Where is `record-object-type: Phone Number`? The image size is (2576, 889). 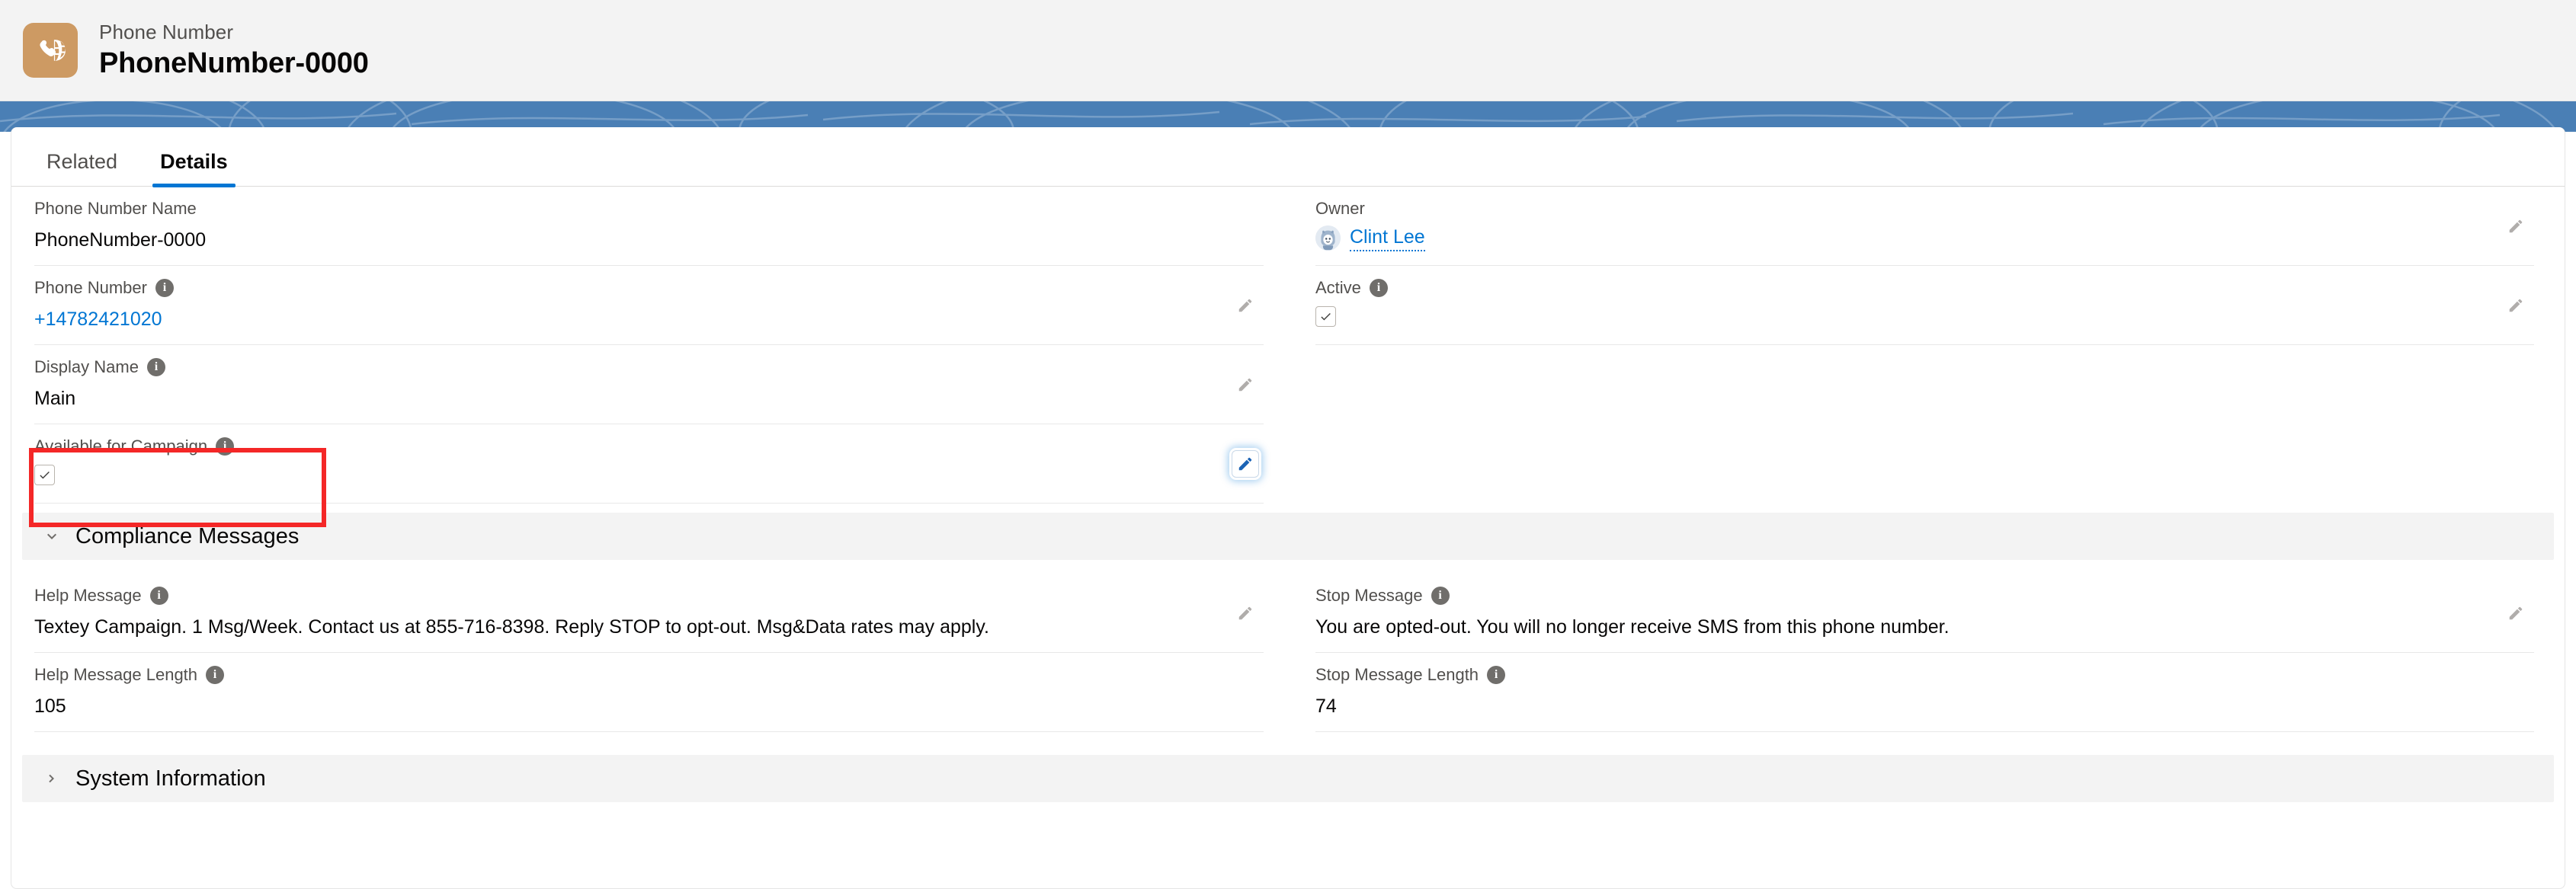
record-object-type: Phone Number is located at coordinates (166, 31).